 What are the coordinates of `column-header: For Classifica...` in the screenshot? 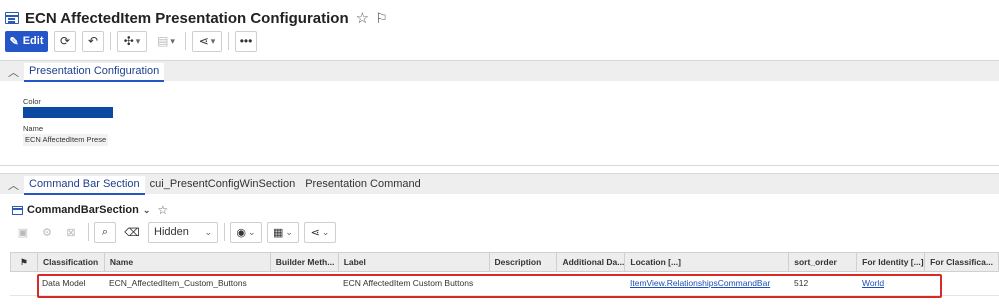 It's located at (961, 262).